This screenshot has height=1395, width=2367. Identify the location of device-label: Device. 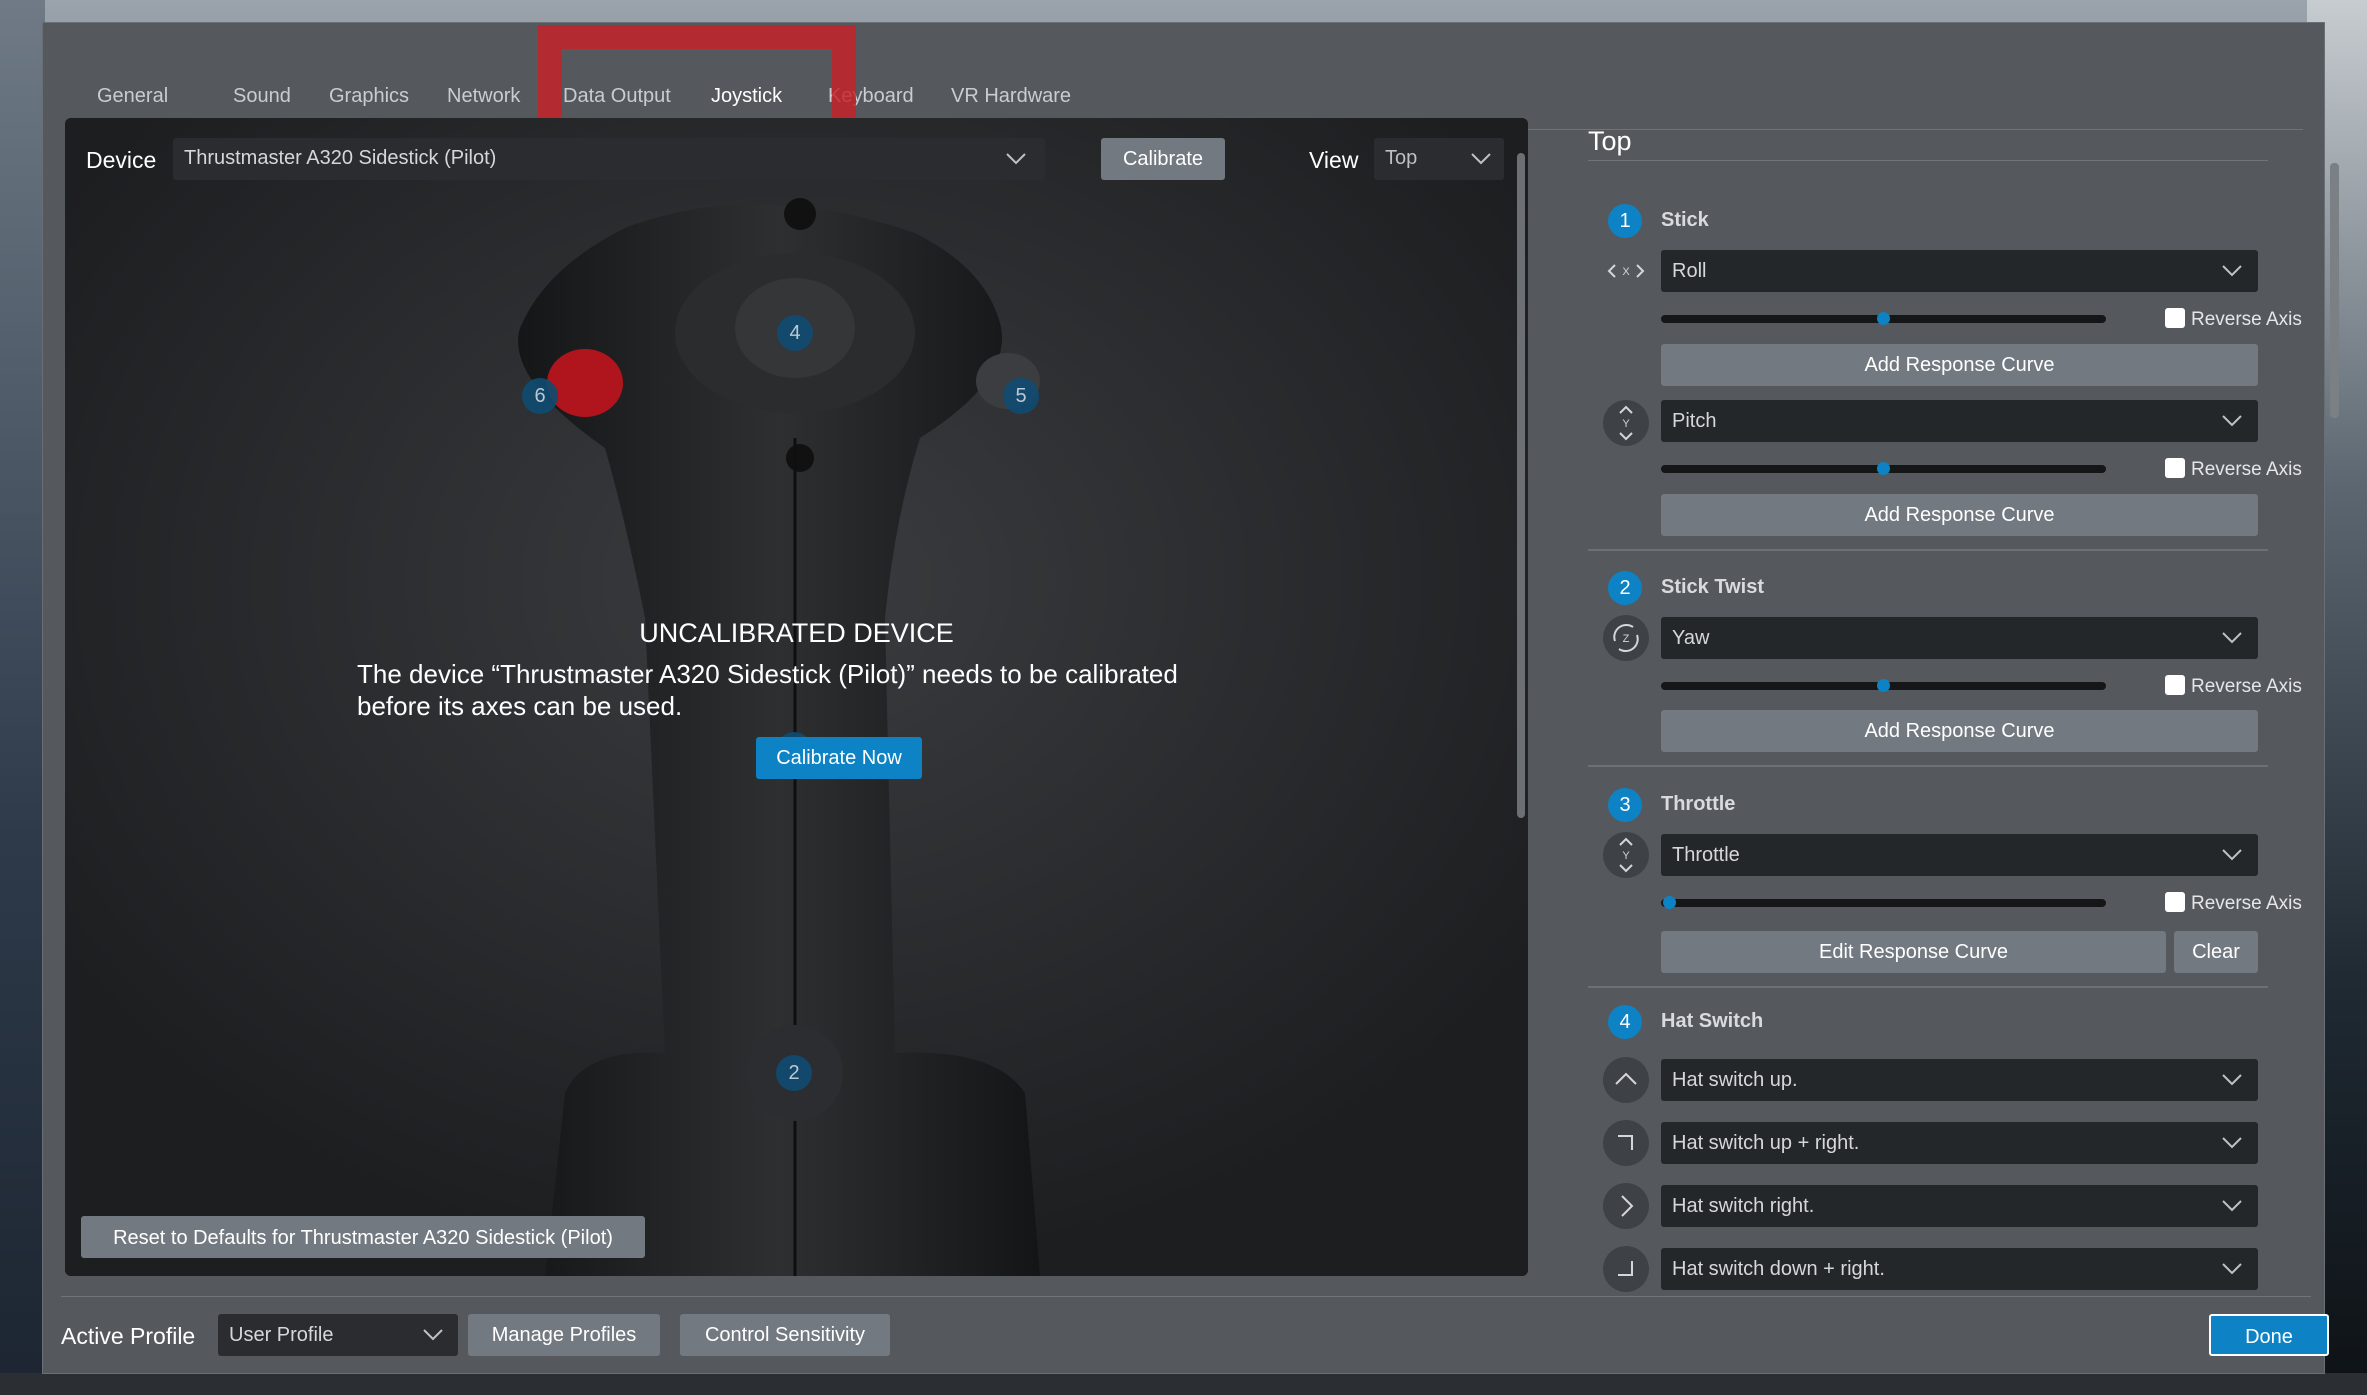
(121, 160).